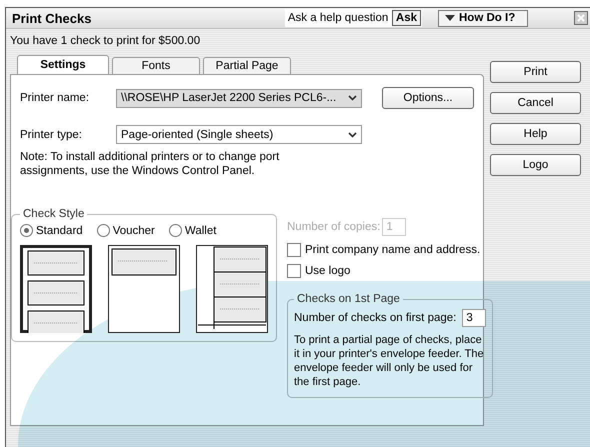 This screenshot has height=447, width=590. I want to click on dialog-button: Help, so click(535, 134).